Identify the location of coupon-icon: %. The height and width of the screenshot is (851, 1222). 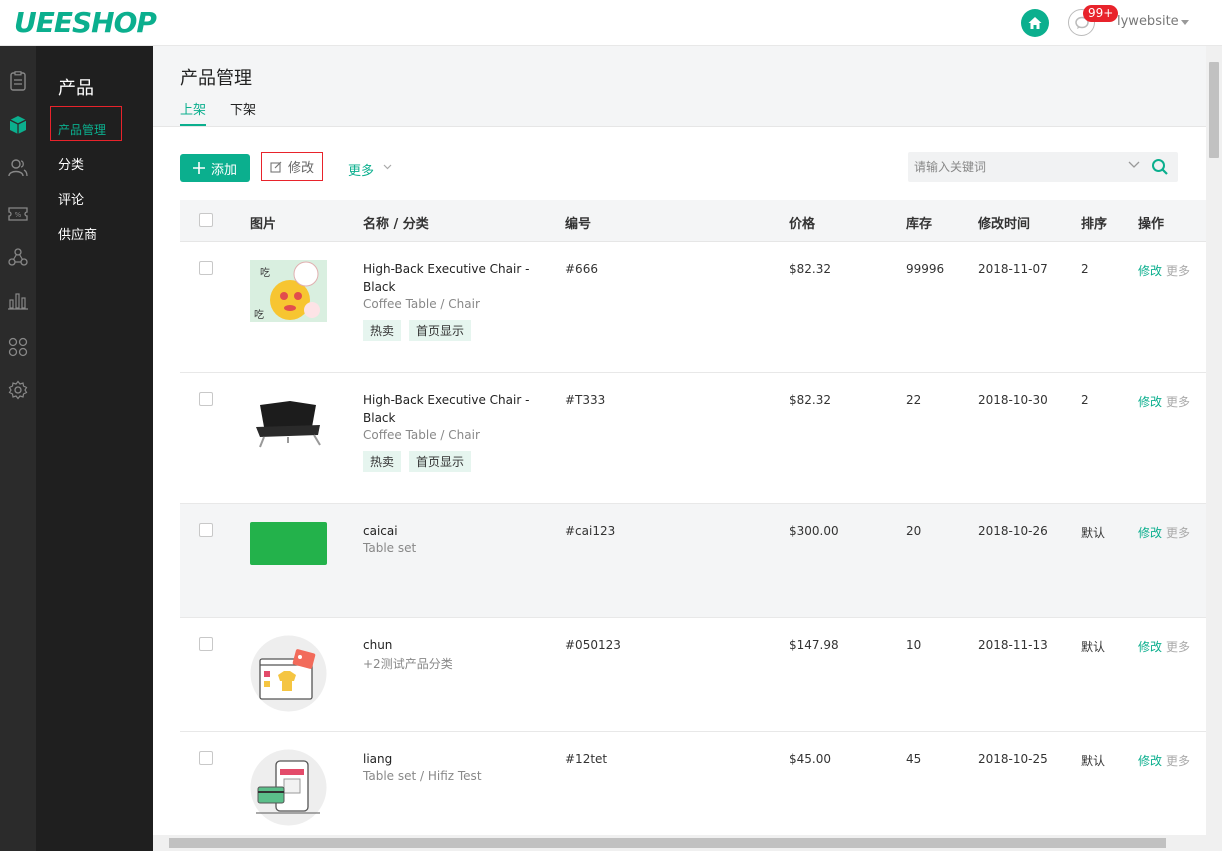
(18, 214).